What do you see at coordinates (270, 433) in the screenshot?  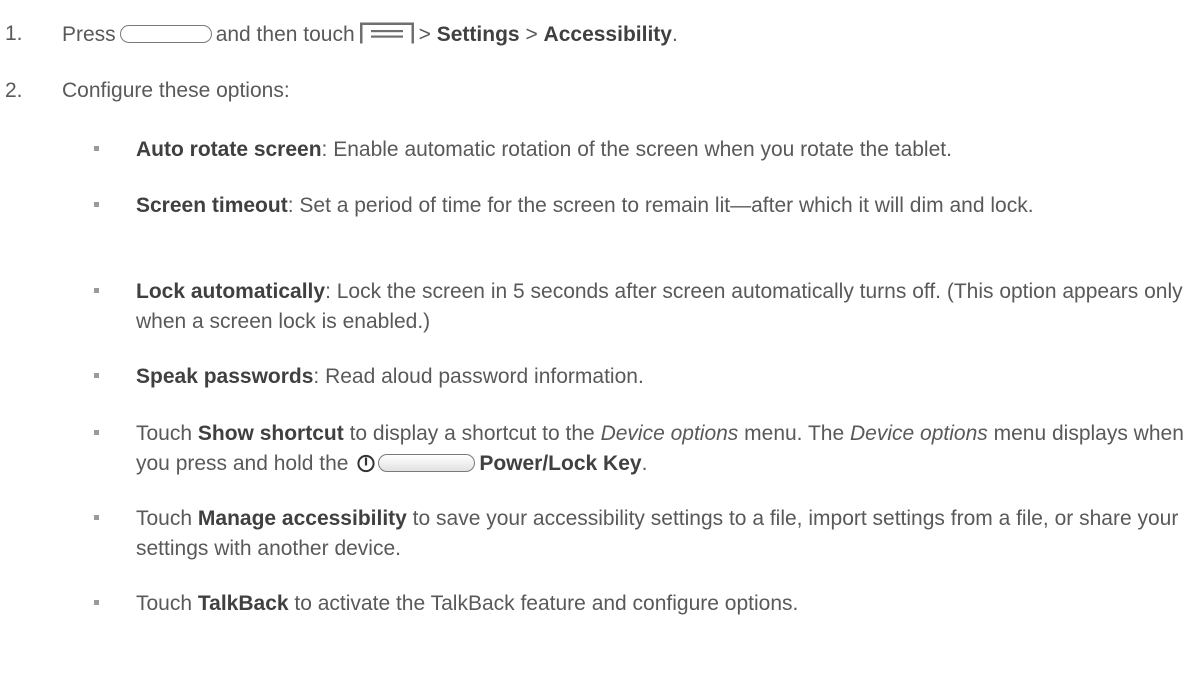 I see `show-shortcut-label: Show shortcut` at bounding box center [270, 433].